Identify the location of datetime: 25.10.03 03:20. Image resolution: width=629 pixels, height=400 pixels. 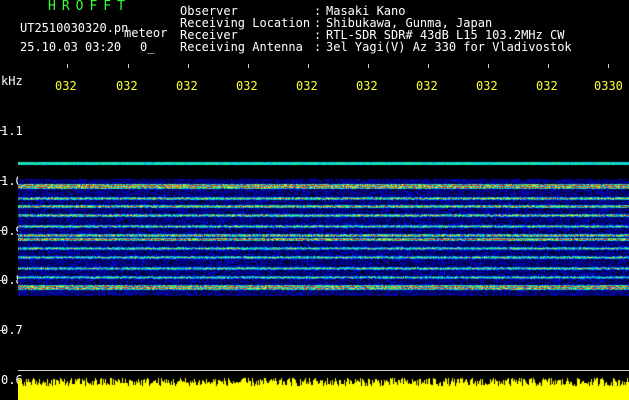
(71, 47).